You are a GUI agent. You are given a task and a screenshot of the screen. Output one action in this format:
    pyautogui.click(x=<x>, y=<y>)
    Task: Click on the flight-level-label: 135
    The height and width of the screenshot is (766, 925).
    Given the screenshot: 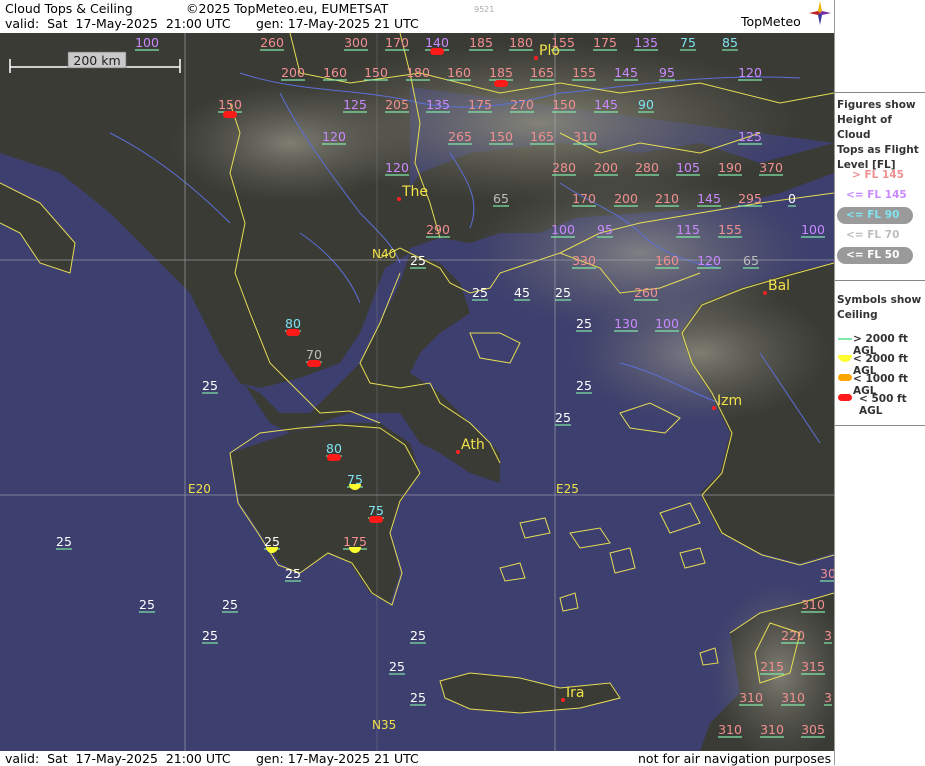 What is the action you would take?
    pyautogui.click(x=646, y=42)
    